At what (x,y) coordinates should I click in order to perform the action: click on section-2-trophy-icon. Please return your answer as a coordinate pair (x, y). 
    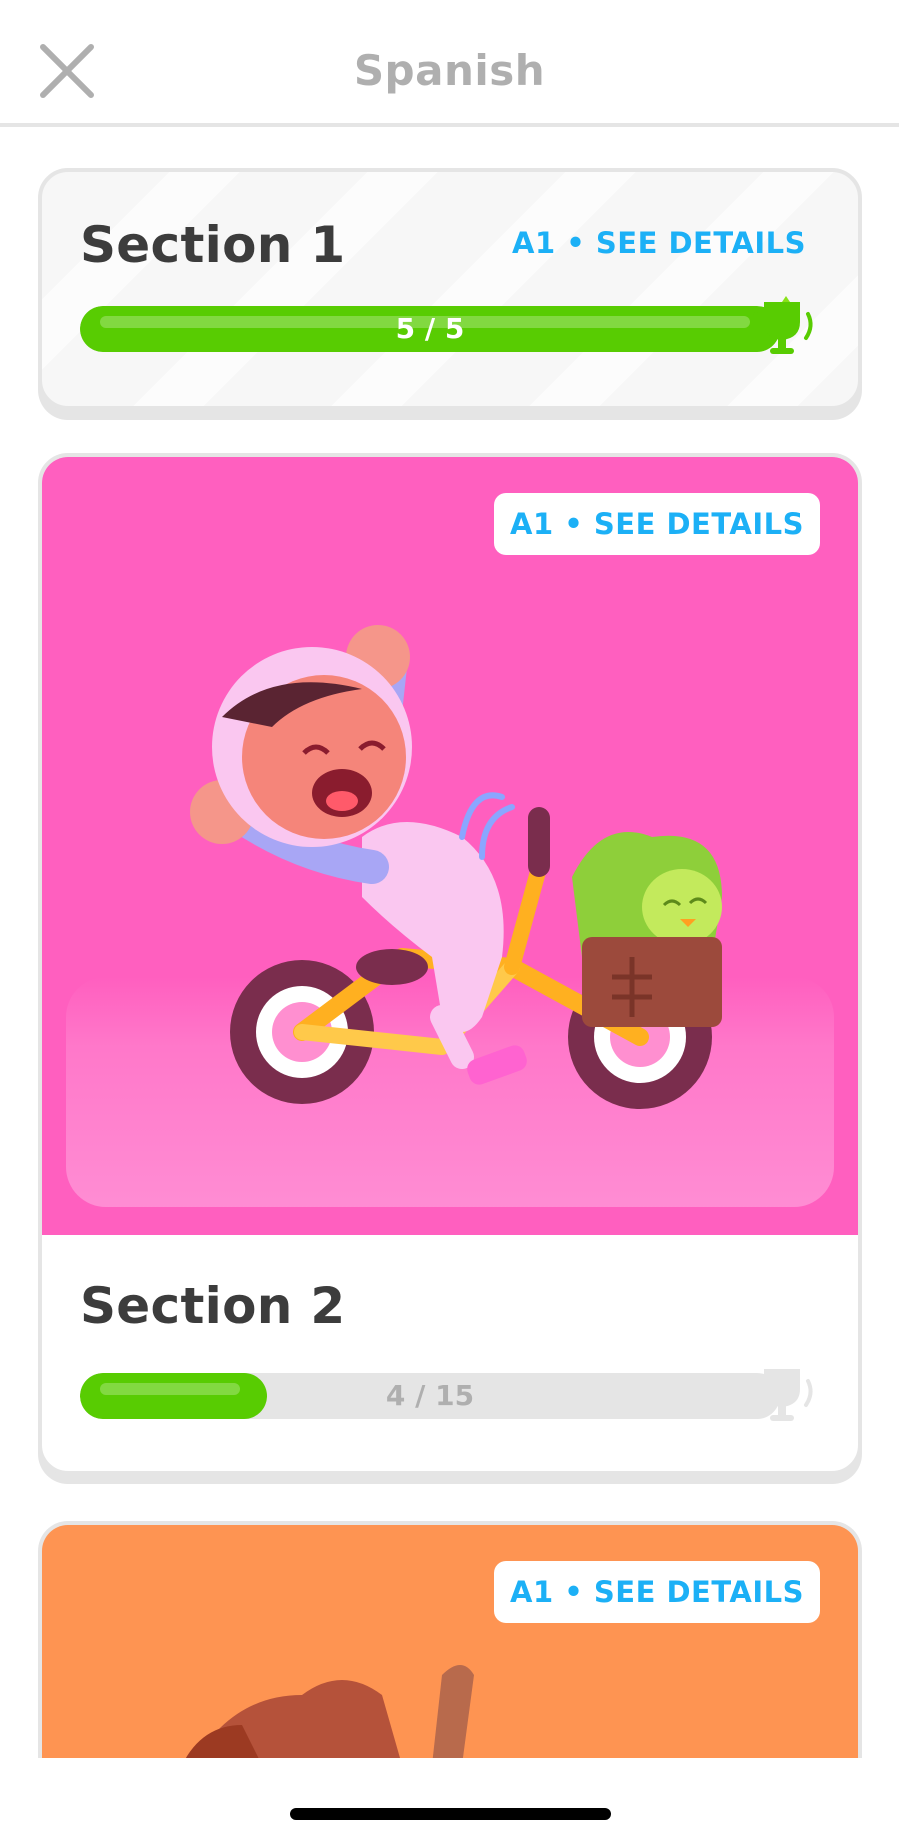
    Looking at the image, I should click on (782, 1396).